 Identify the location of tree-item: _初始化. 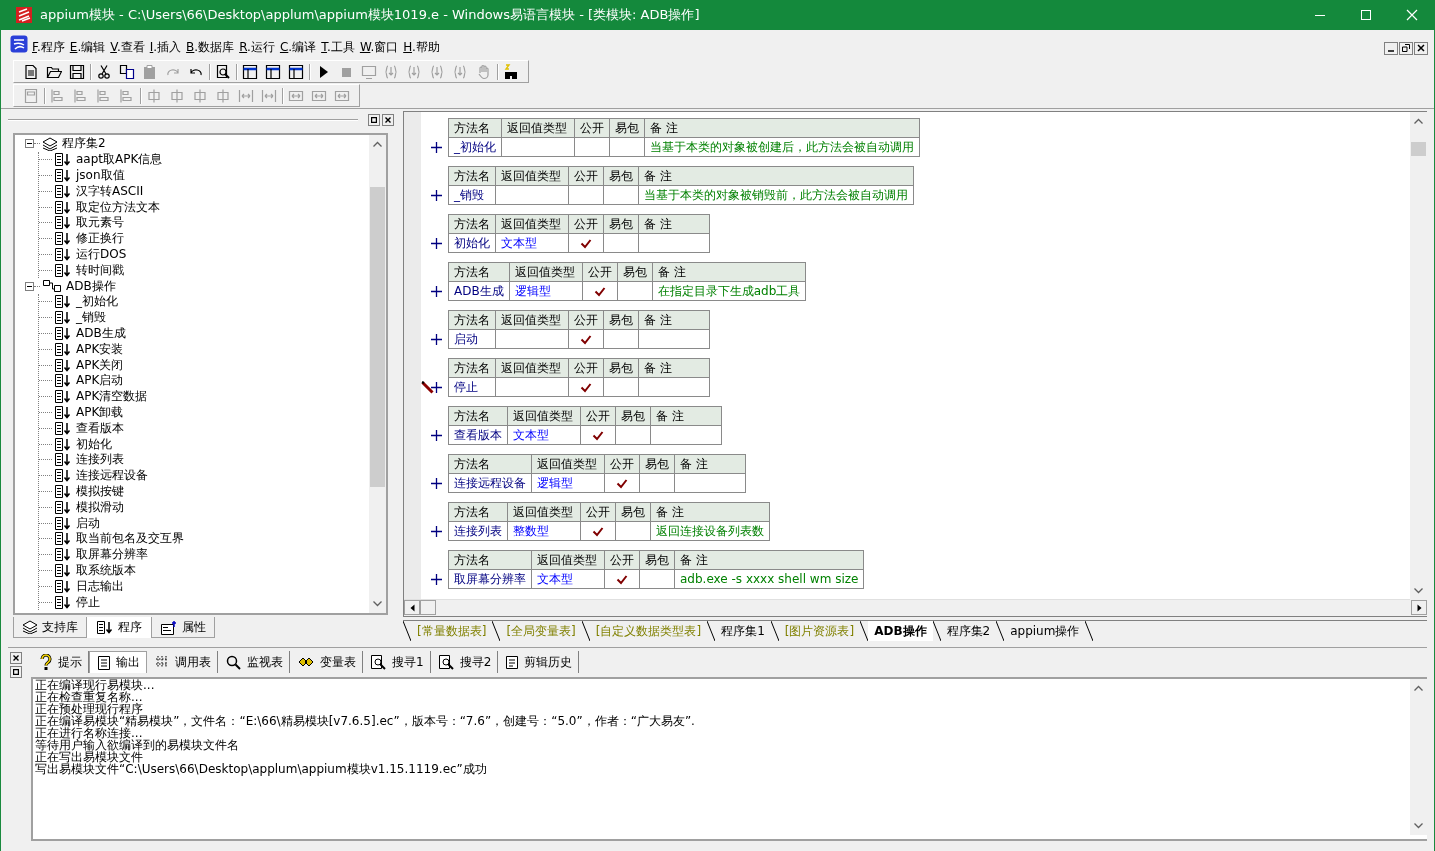
(97, 302).